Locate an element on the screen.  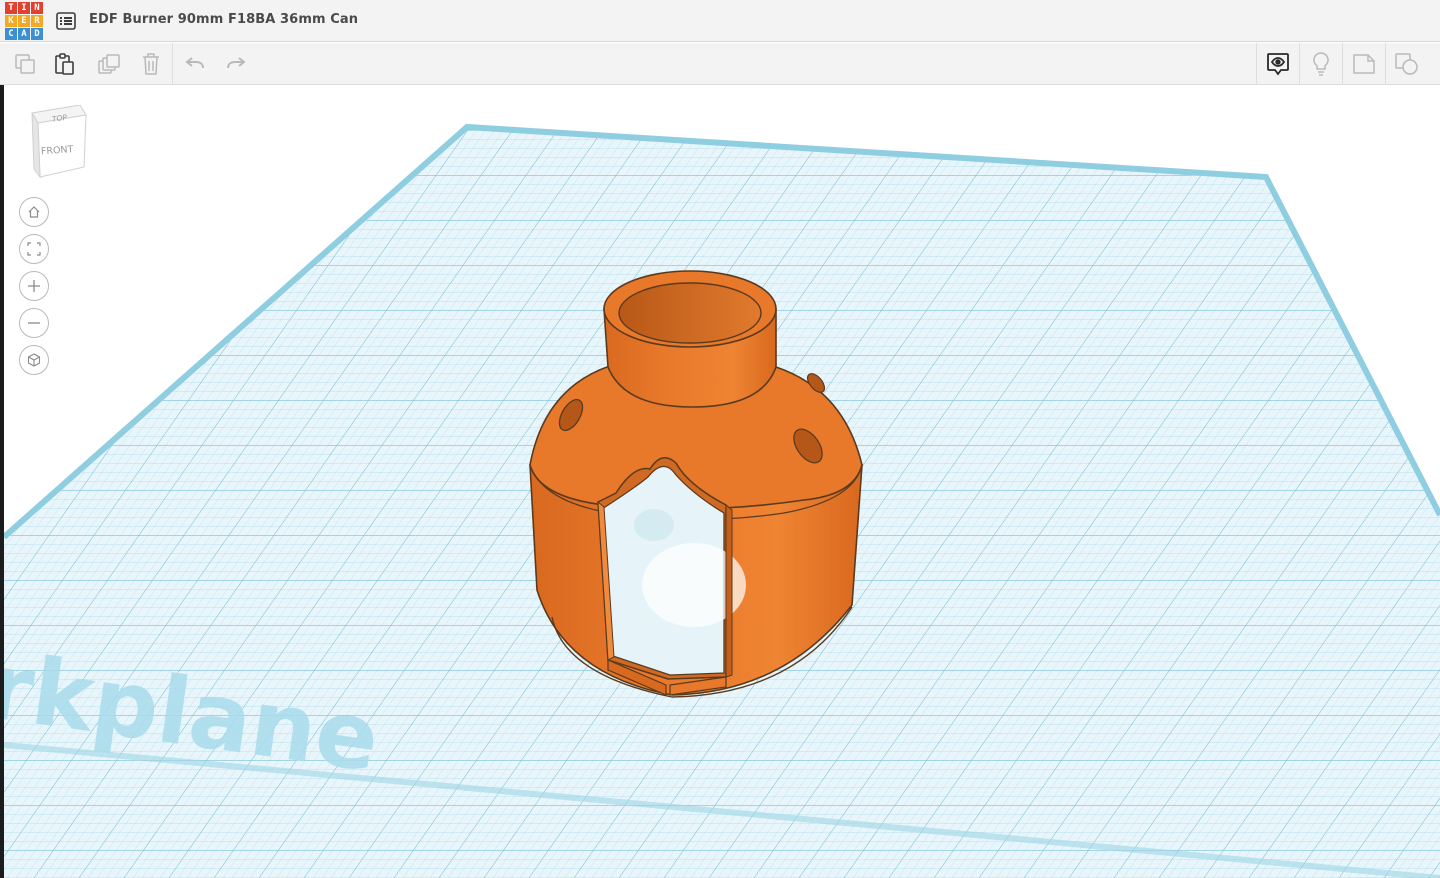
show-hide-button is located at coordinates (1278, 64).